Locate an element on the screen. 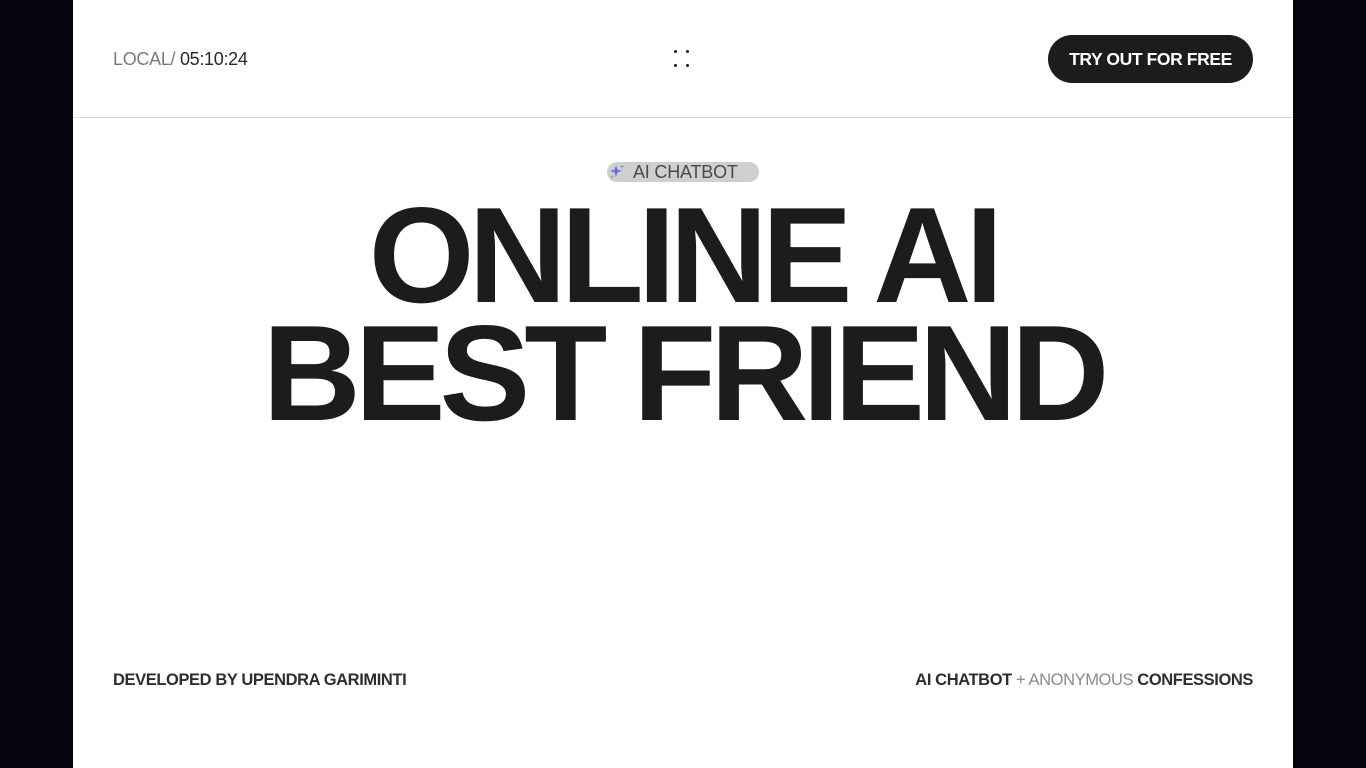  tagline-confessions: CONFESSIONS is located at coordinates (1195, 680).